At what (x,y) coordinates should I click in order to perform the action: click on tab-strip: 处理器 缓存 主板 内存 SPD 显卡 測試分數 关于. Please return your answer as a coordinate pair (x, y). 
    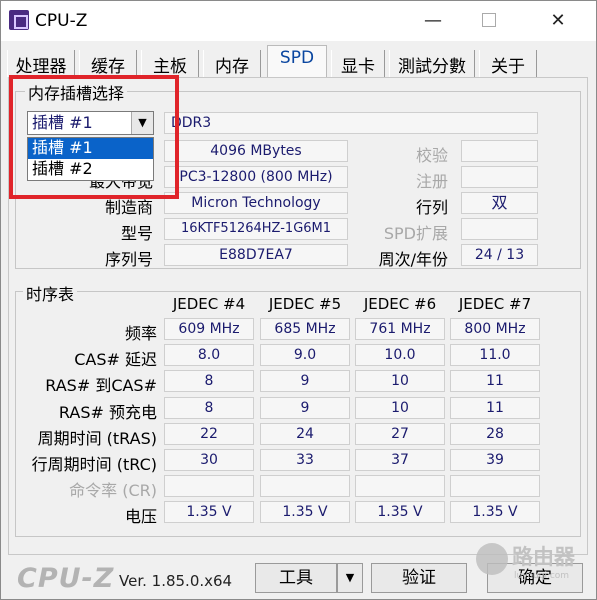
    Looking at the image, I should click on (298, 61).